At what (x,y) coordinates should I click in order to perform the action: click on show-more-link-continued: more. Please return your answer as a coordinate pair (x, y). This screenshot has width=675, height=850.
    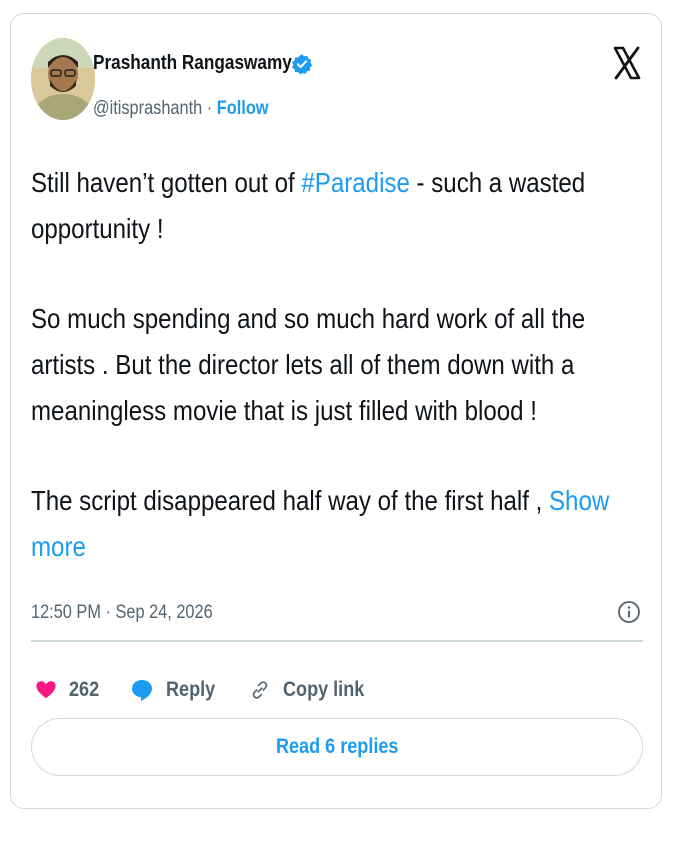
    Looking at the image, I should click on (58, 546).